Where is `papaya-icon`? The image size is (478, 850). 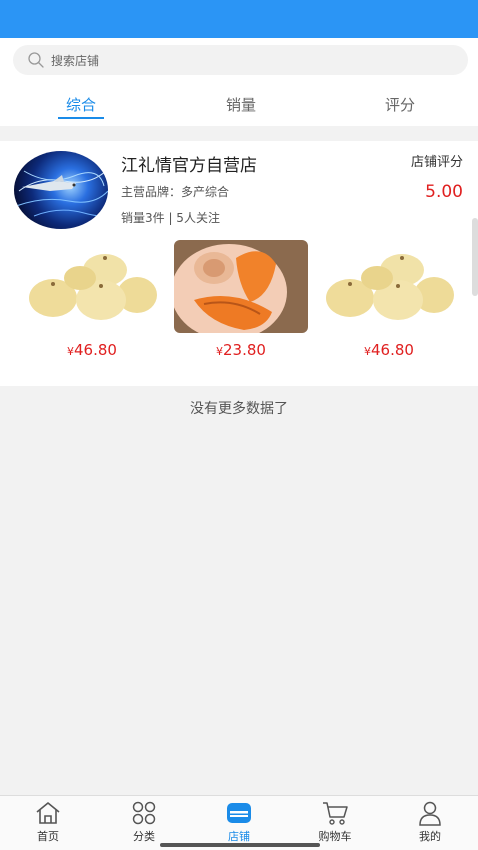
papaya-icon is located at coordinates (241, 286).